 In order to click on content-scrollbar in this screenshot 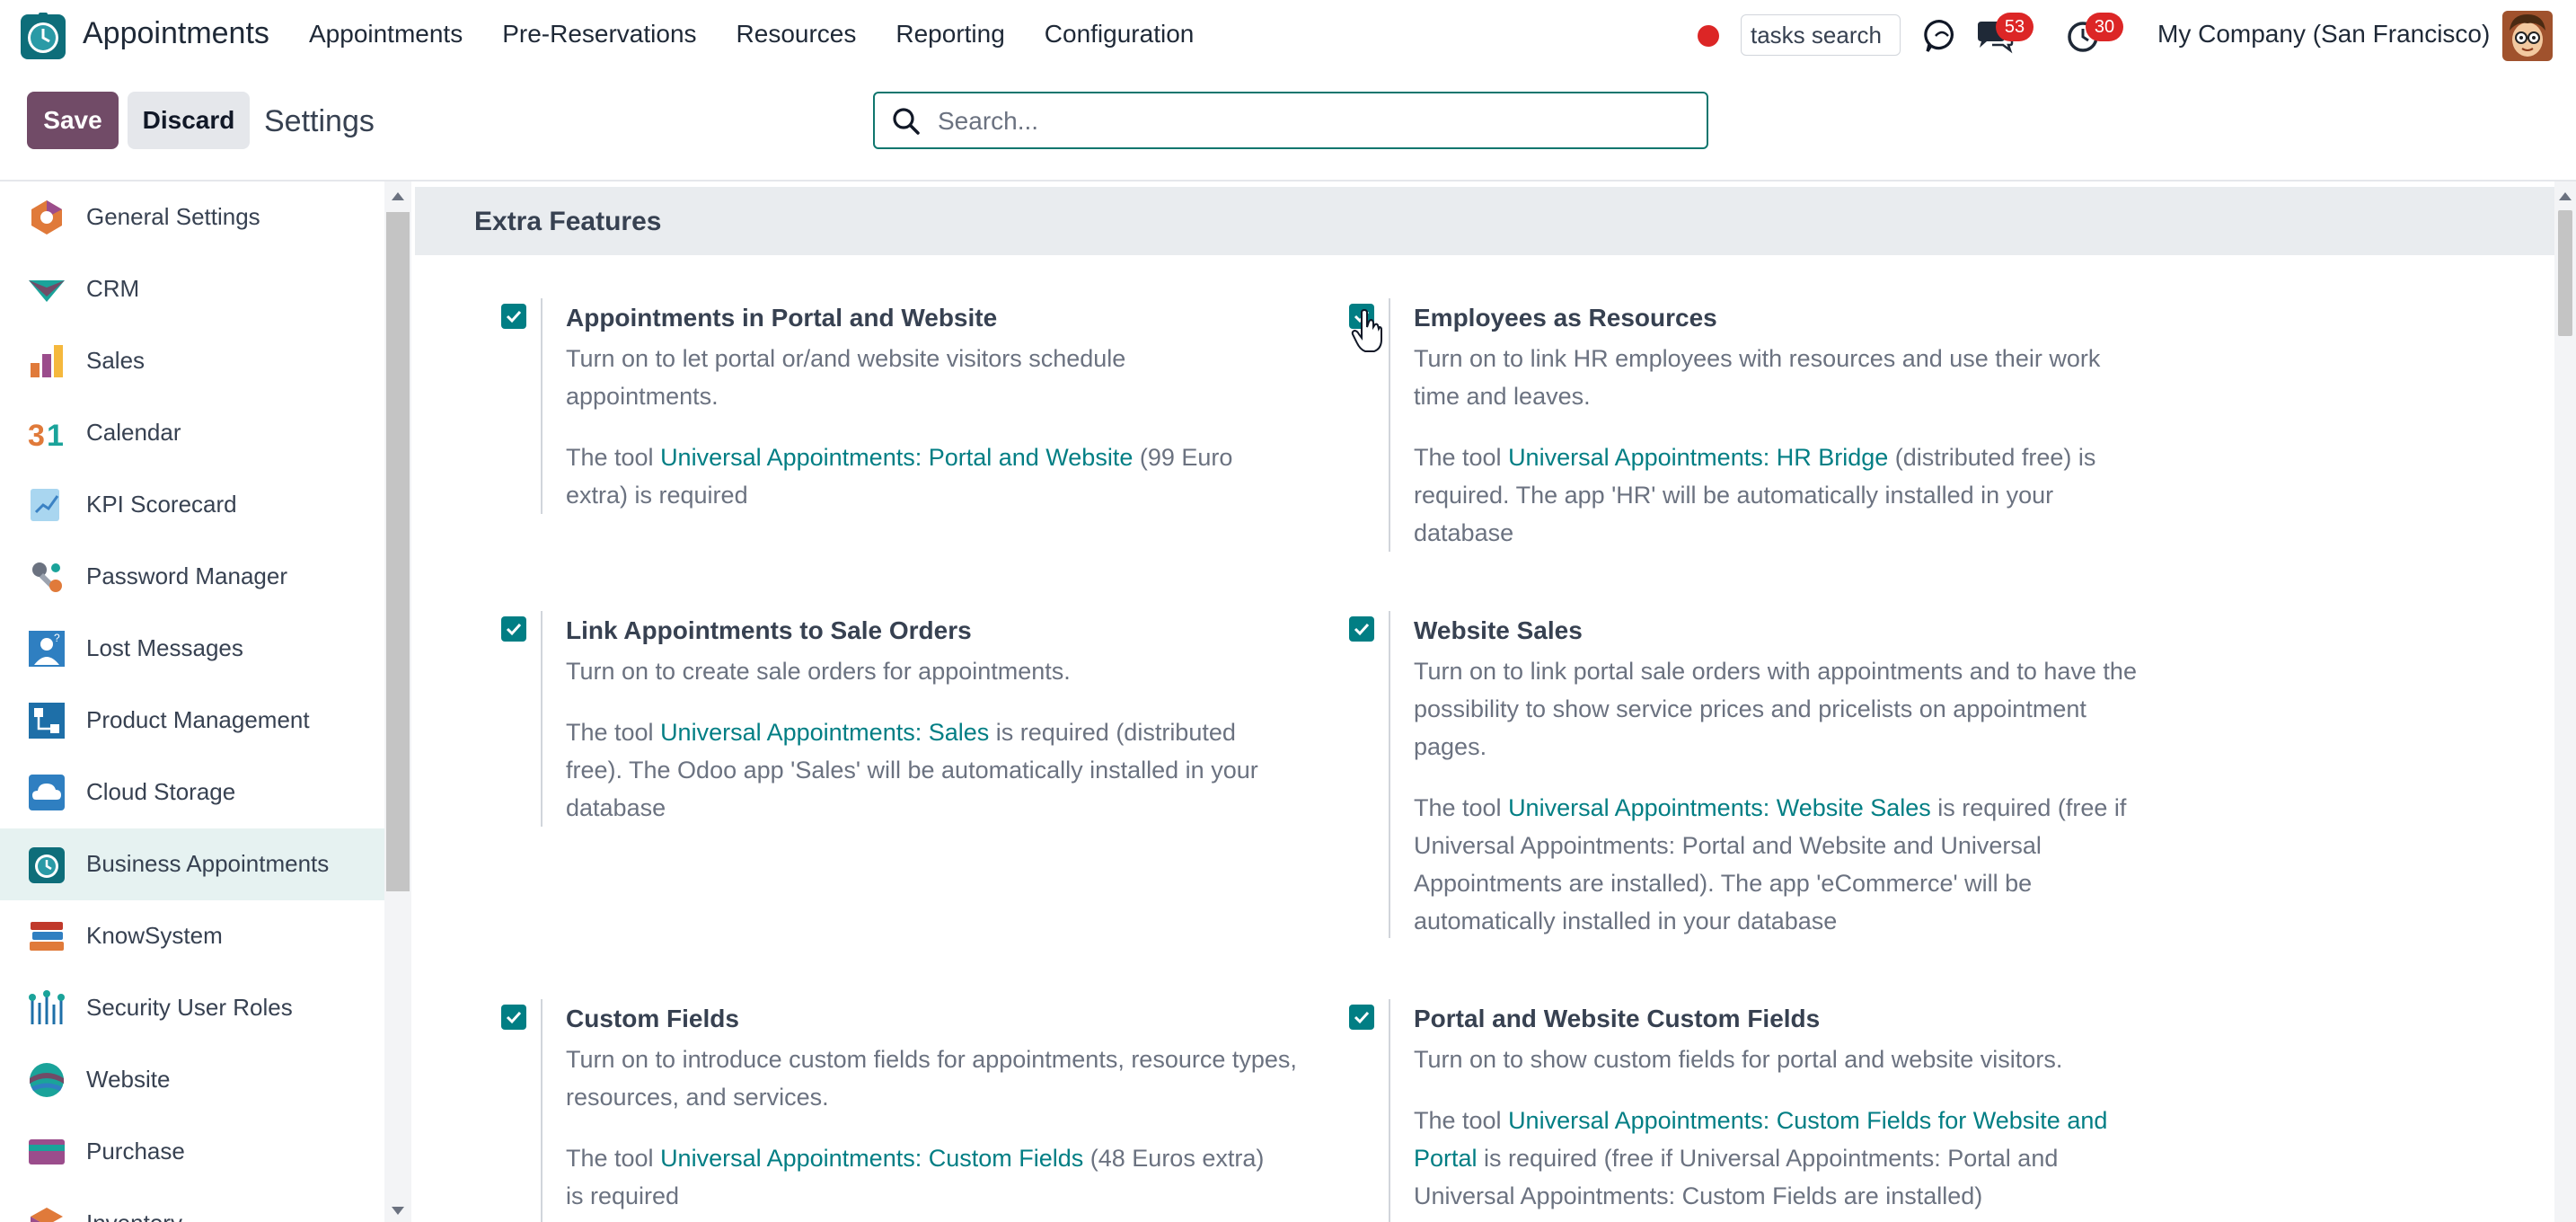, I will do `click(2565, 702)`.